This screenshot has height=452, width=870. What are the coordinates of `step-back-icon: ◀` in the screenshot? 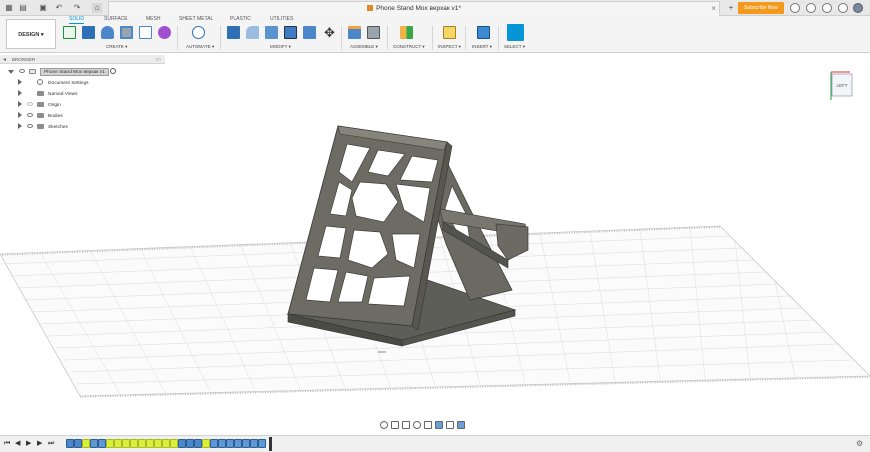 It's located at (17, 444).